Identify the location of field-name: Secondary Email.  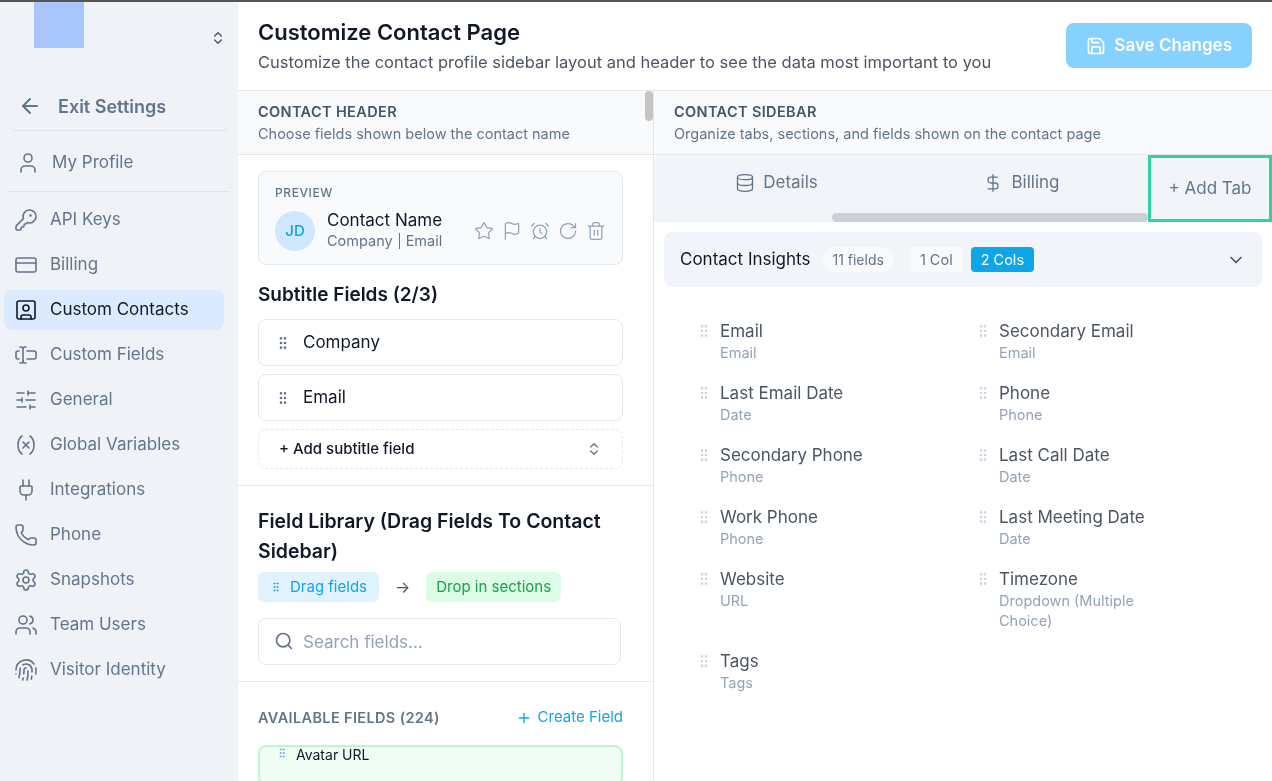
(1067, 331).